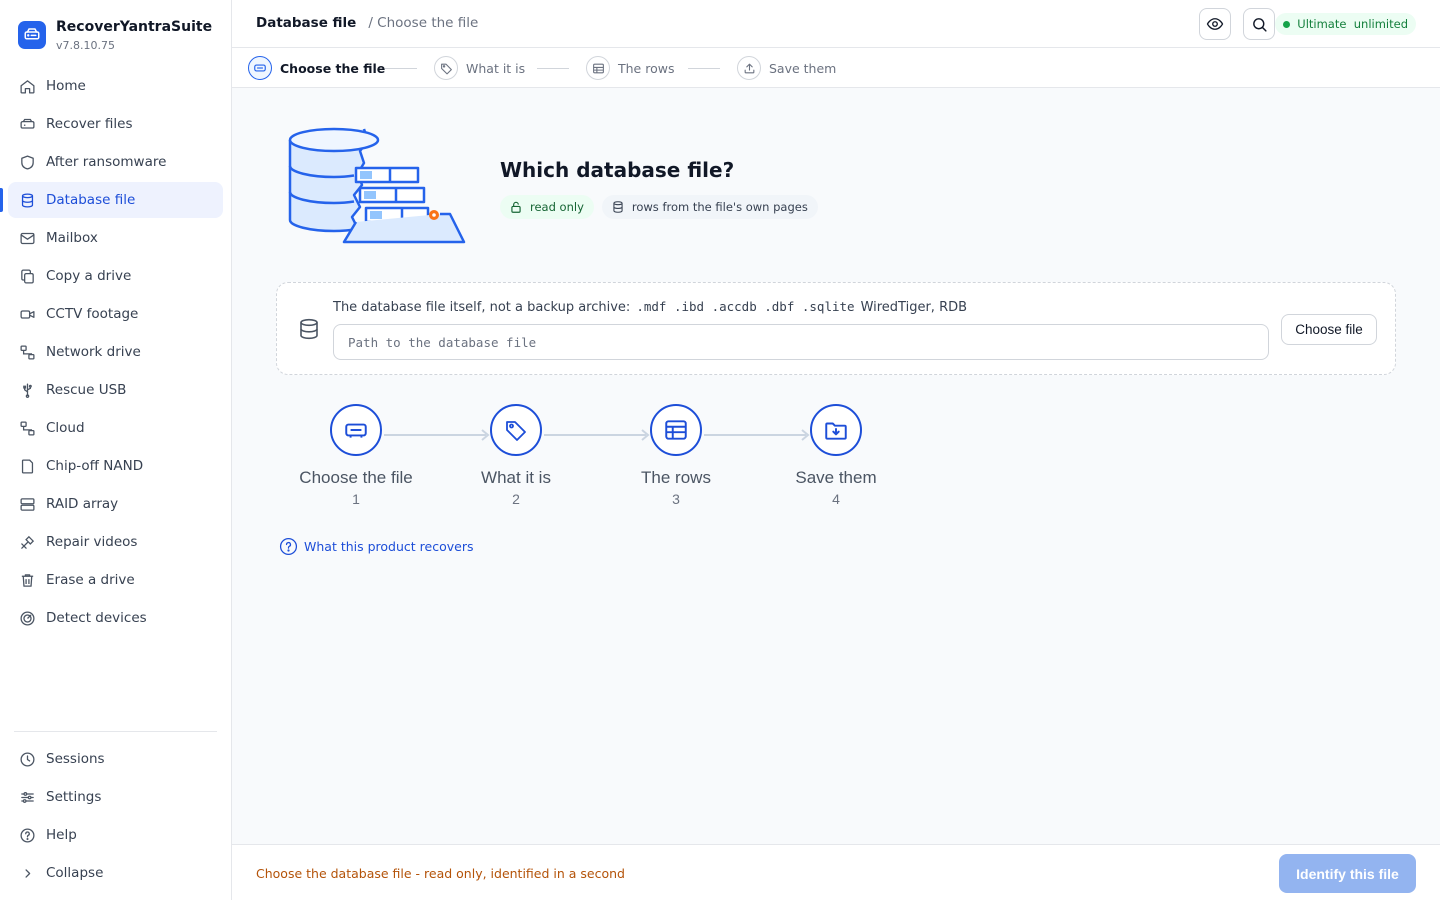  Describe the element at coordinates (96, 618) in the screenshot. I see `sidebar-item-label: Detect devices` at that location.